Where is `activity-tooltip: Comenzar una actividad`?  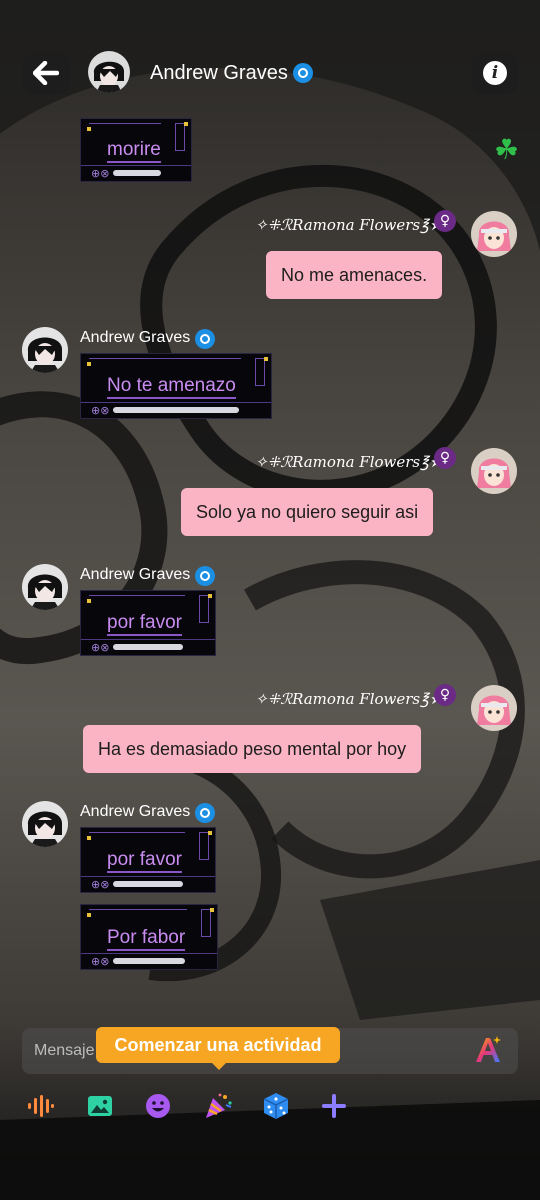
activity-tooltip: Comenzar una actividad is located at coordinates (218, 1048).